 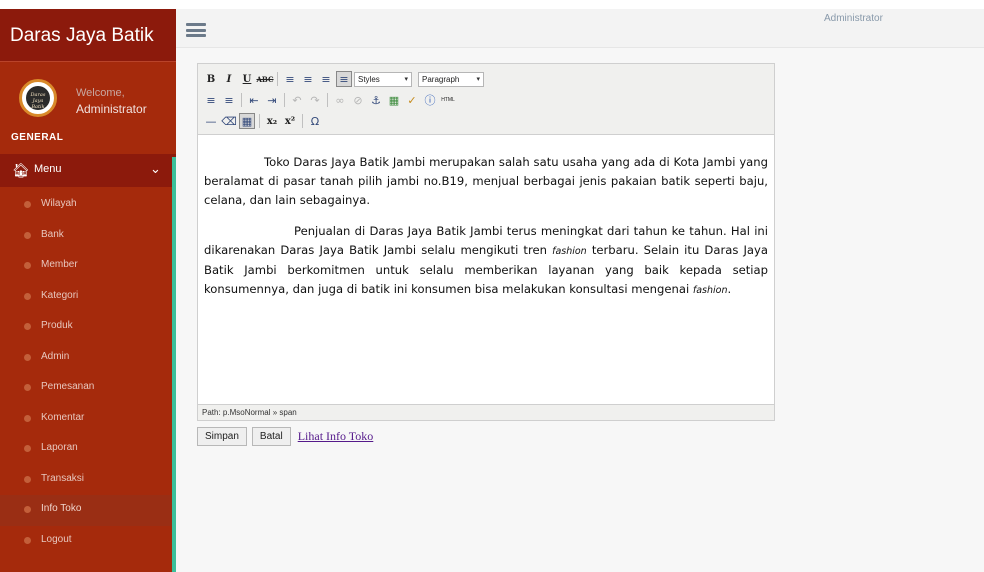 What do you see at coordinates (290, 79) in the screenshot?
I see `align-left-icon: ≡` at bounding box center [290, 79].